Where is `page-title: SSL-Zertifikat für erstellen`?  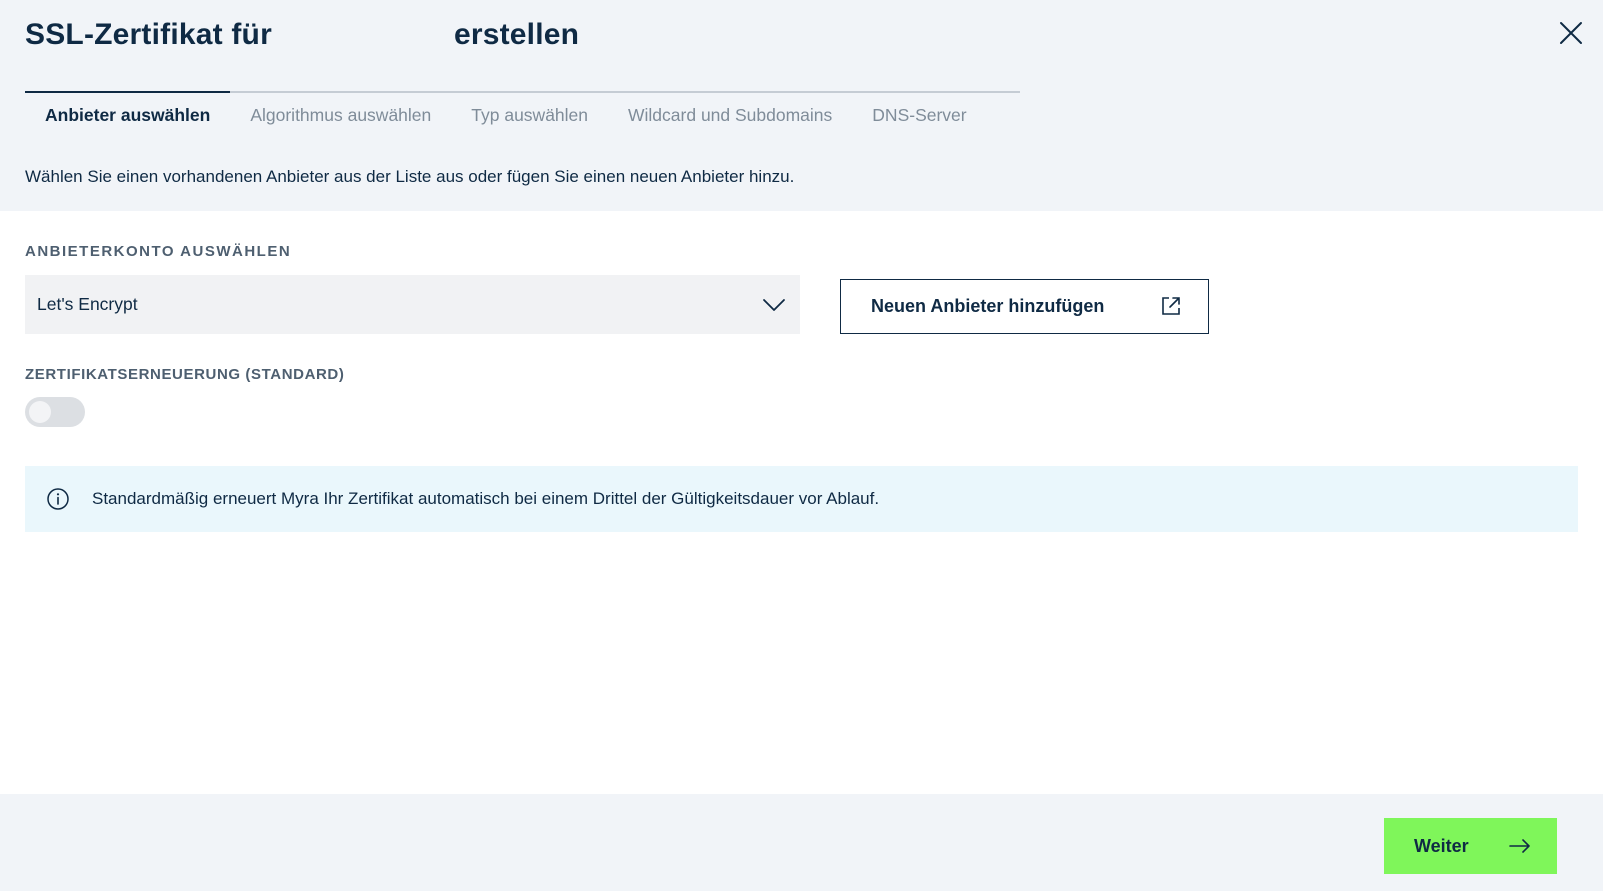 page-title: SSL-Zertifikat für erstellen is located at coordinates (302, 35).